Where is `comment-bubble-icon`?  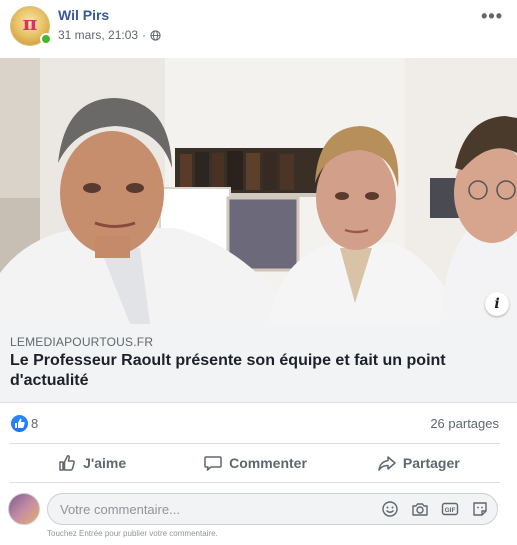 comment-bubble-icon is located at coordinates (213, 463).